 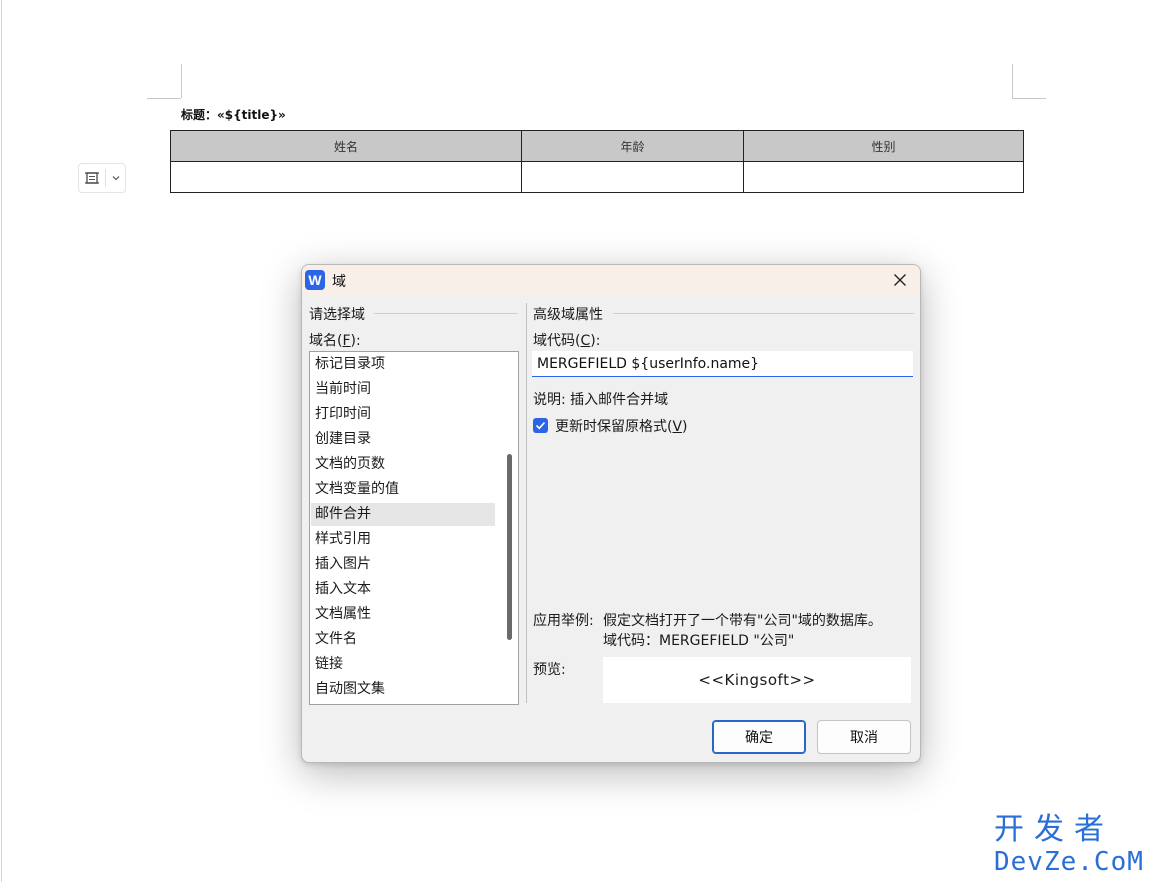 What do you see at coordinates (757, 680) in the screenshot?
I see `preview-box: <<Kingsoft>>` at bounding box center [757, 680].